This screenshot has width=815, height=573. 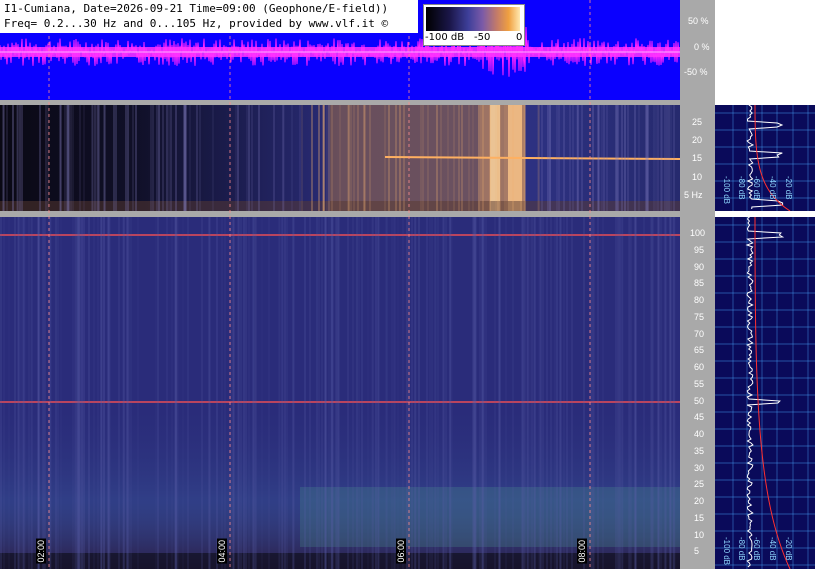 I want to click on elf-tick: 15, so click(x=697, y=158).